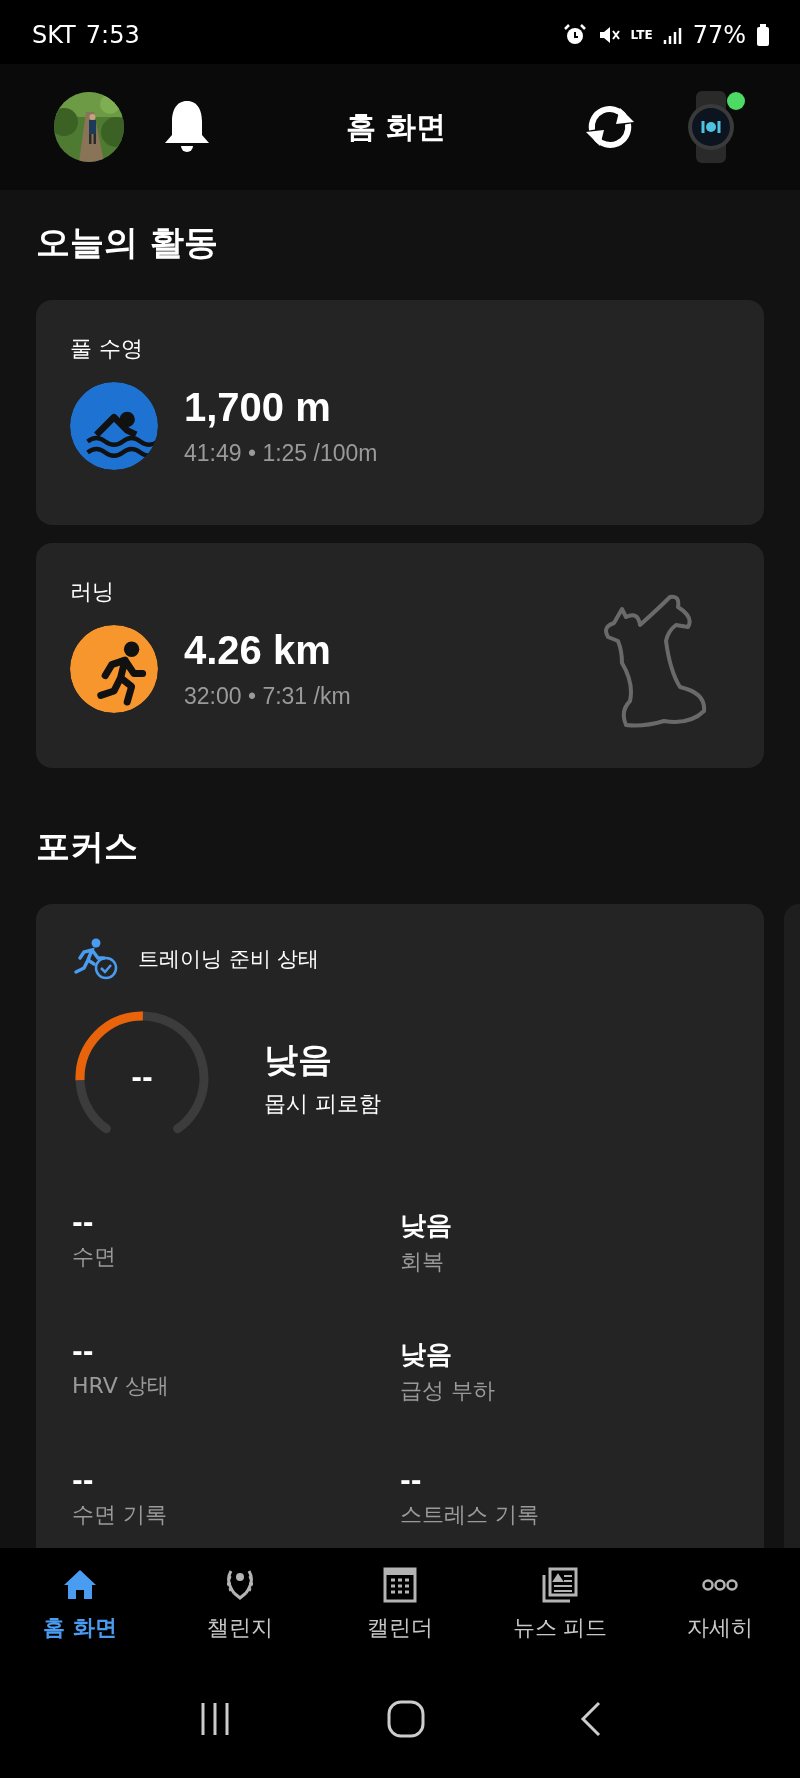 The image size is (800, 1778). I want to click on notifications-button, so click(187, 127).